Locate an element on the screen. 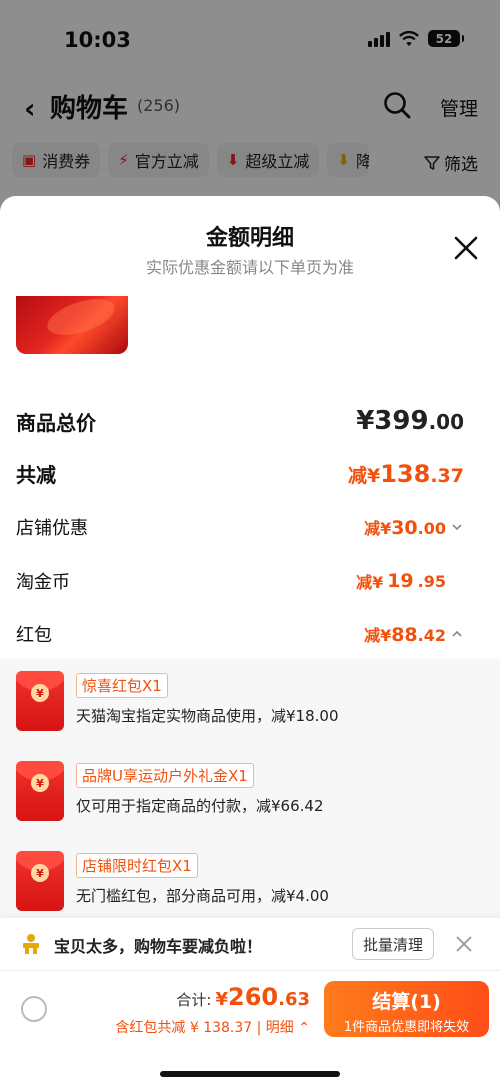 The image size is (500, 1087). hongbao-label: 红包 is located at coordinates (34, 635).